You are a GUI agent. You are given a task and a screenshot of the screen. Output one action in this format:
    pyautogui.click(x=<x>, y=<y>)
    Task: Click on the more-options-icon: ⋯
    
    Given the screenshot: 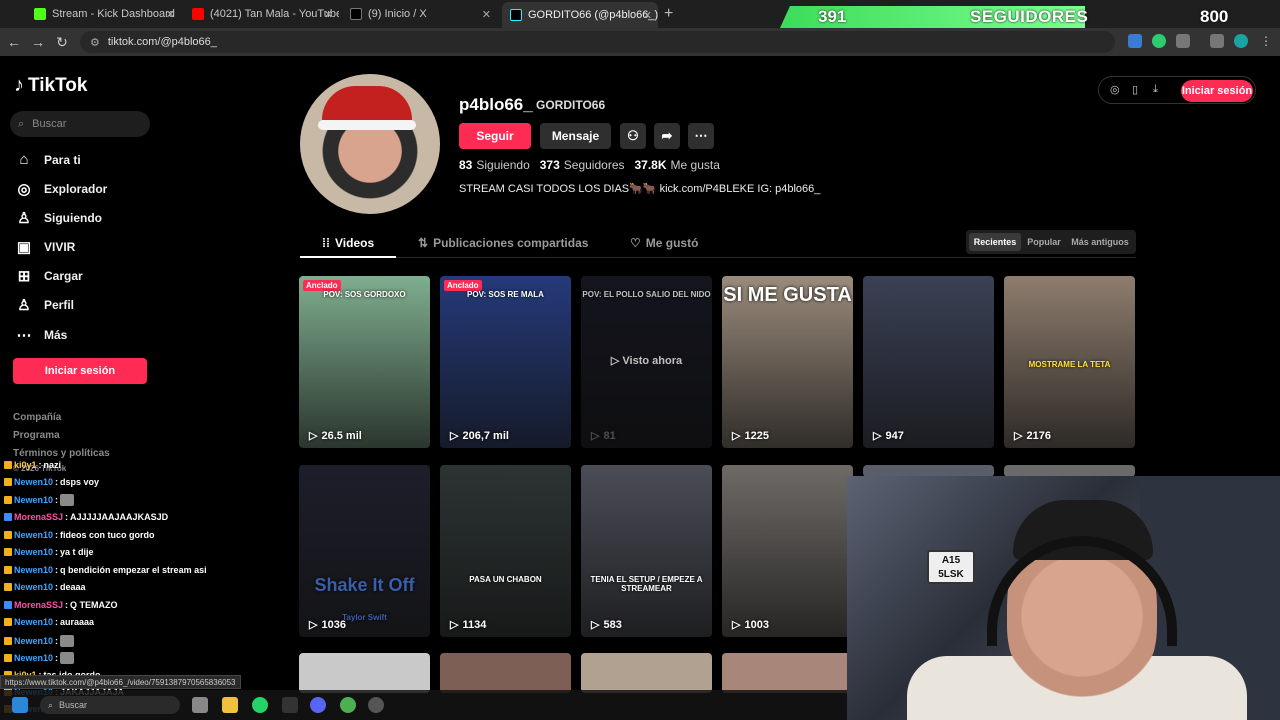 What is the action you would take?
    pyautogui.click(x=701, y=136)
    